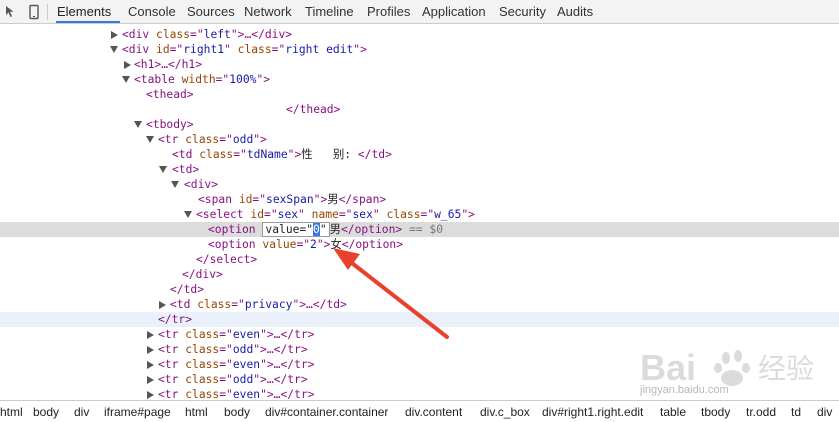 The image size is (839, 422). I want to click on breadcrumb-item: tbody, so click(715, 412).